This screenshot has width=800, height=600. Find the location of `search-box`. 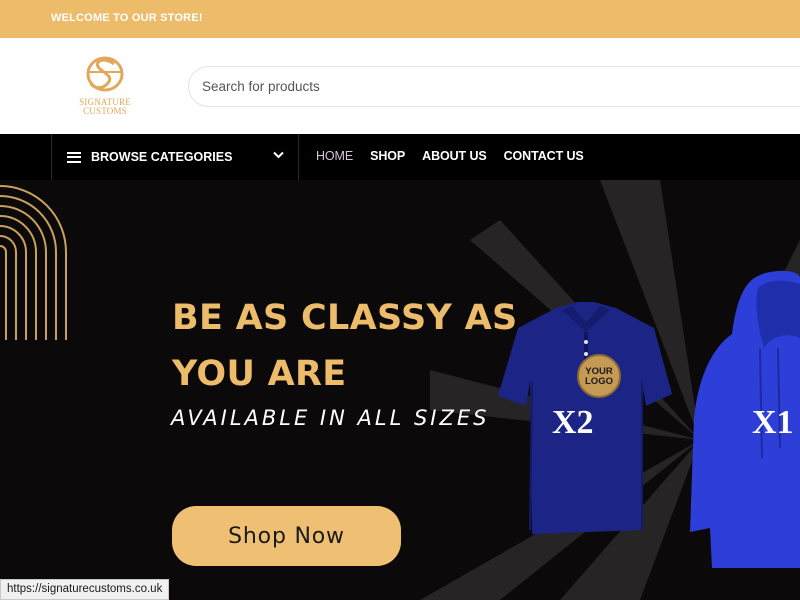

search-box is located at coordinates (494, 86).